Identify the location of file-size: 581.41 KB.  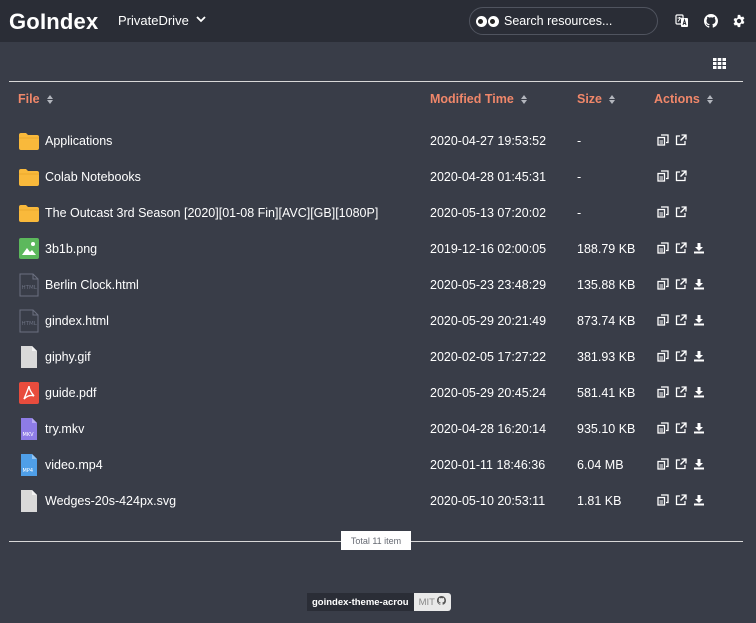
(606, 393).